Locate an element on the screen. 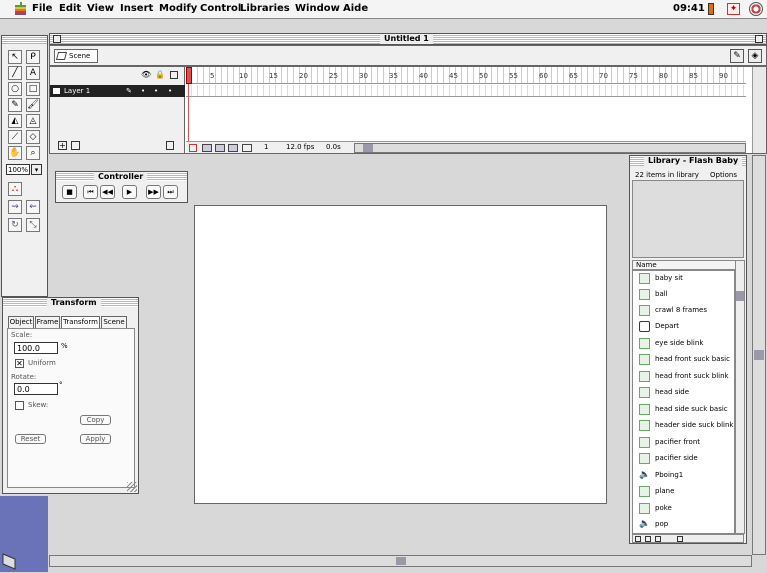 This screenshot has height=573, width=767. toolbox-titlebar is located at coordinates (24, 40).